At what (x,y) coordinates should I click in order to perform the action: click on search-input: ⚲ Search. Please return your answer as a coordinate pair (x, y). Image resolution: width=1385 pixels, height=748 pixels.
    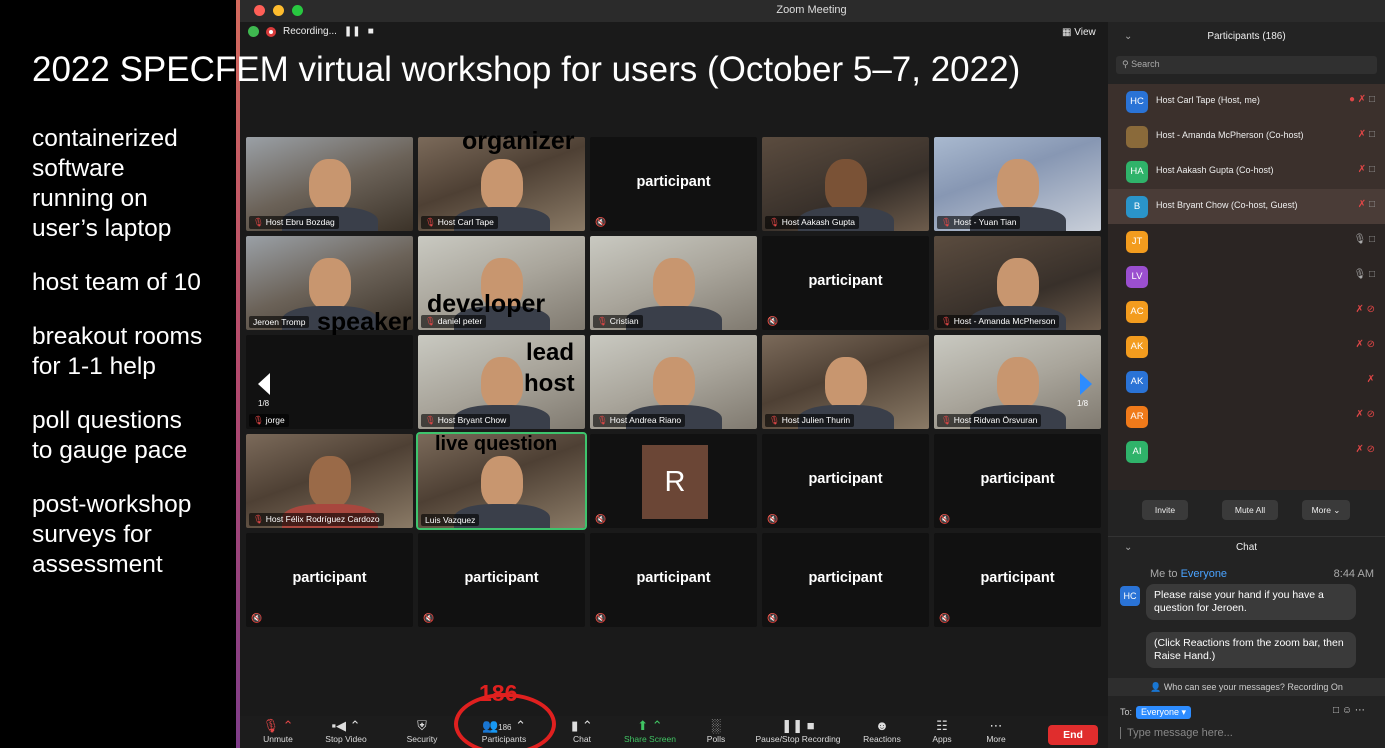
    Looking at the image, I should click on (1246, 65).